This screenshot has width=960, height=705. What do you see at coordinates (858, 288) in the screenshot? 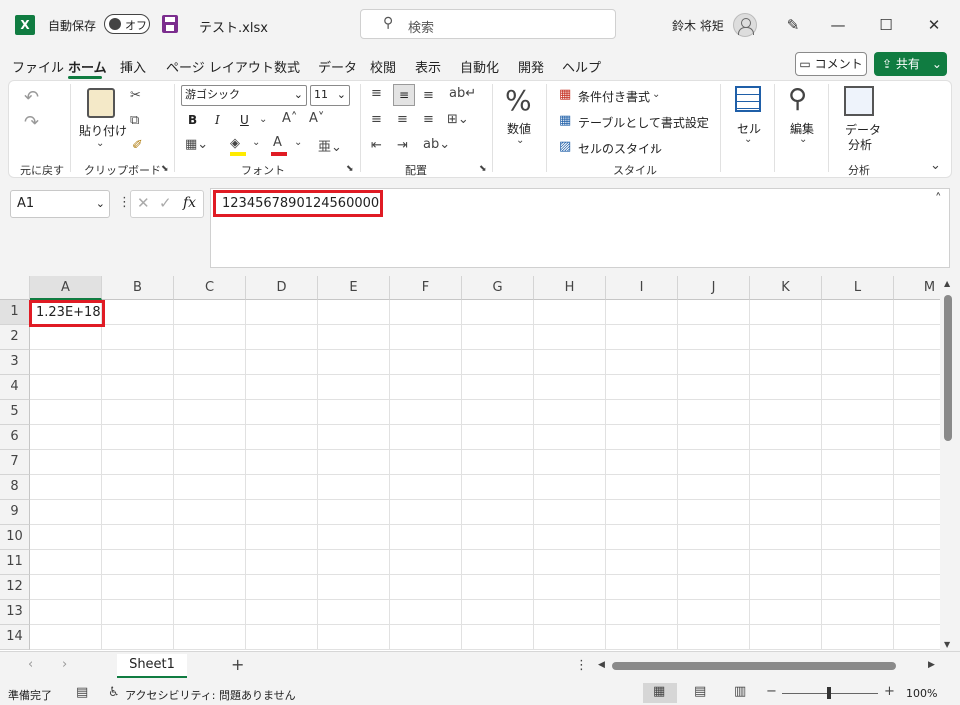
I see `column-header: L` at bounding box center [858, 288].